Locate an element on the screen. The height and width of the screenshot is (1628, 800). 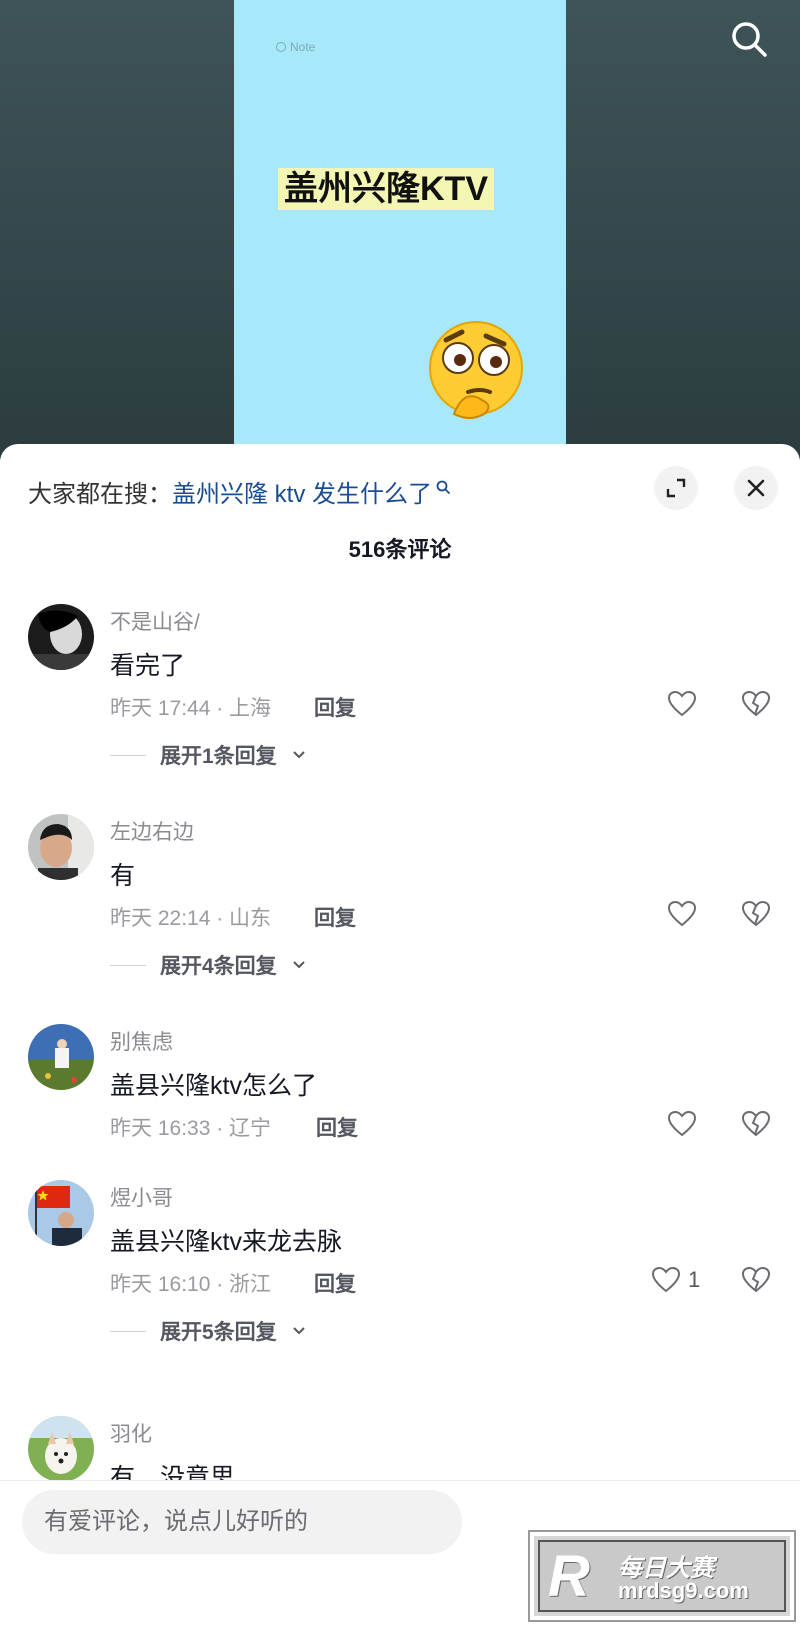
search-suggestion: 大家都在搜： 盖州兴隆 ktv 发生什么了 is located at coordinates (239, 491).